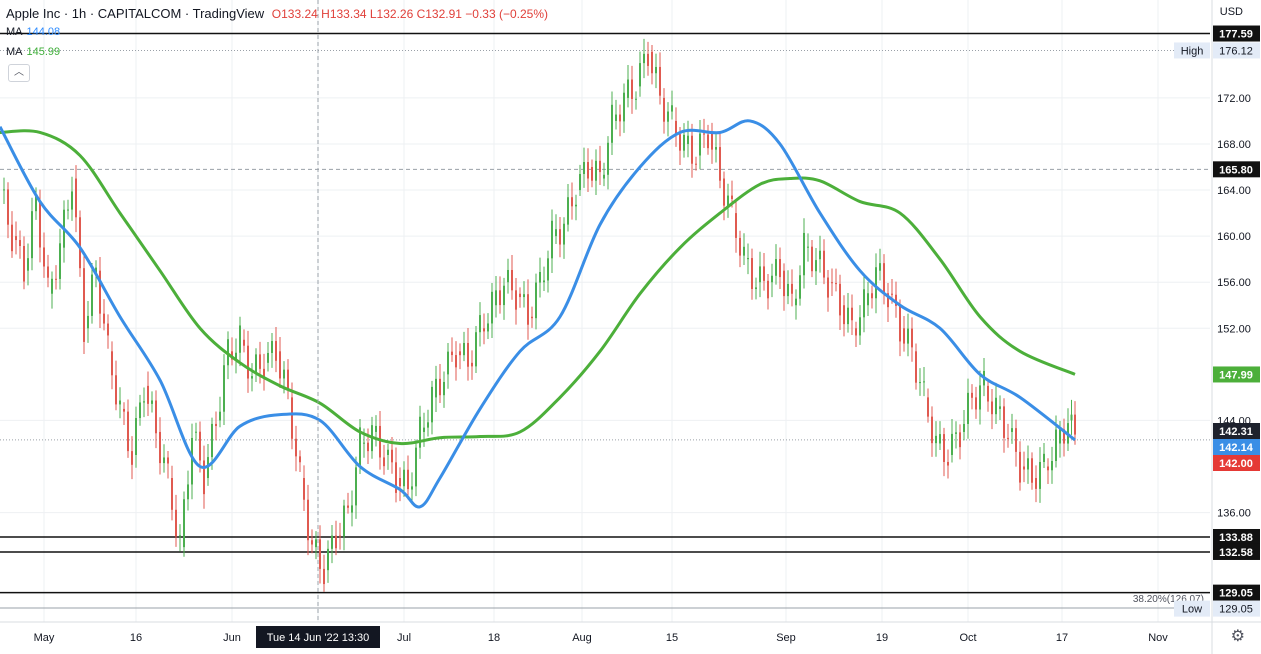 The height and width of the screenshot is (654, 1261). I want to click on level-label: 133.88, so click(1236, 538).